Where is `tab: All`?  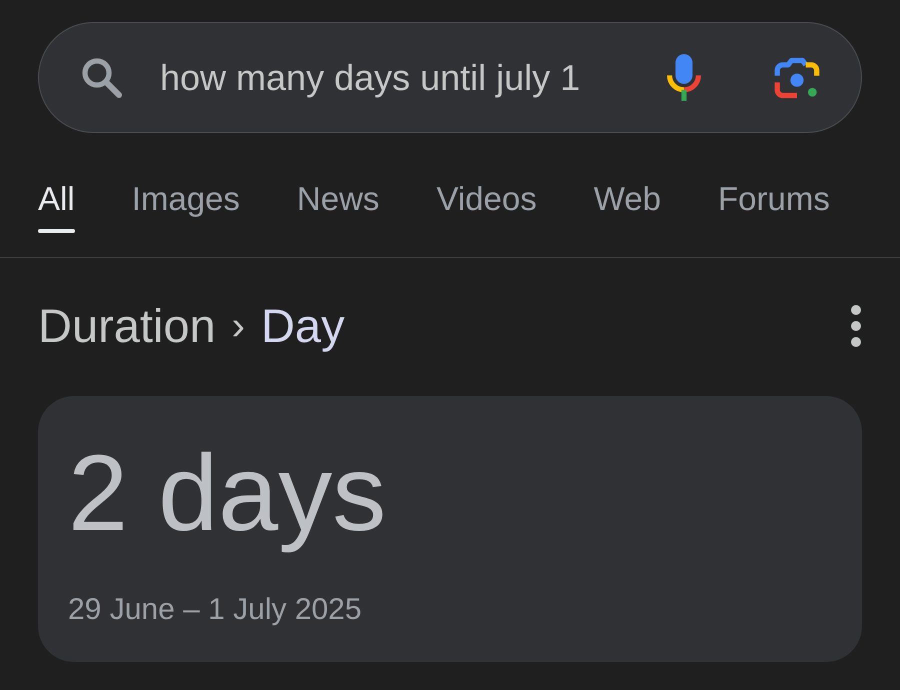
tab: All is located at coordinates (56, 206).